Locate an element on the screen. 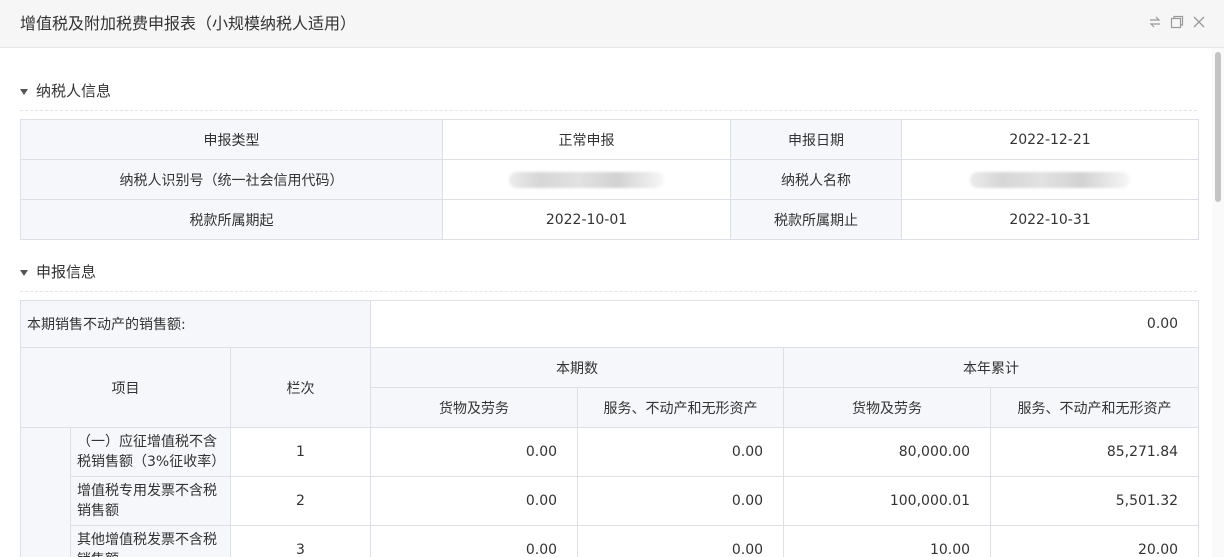  redacted-taxpayer-name is located at coordinates (1050, 179).